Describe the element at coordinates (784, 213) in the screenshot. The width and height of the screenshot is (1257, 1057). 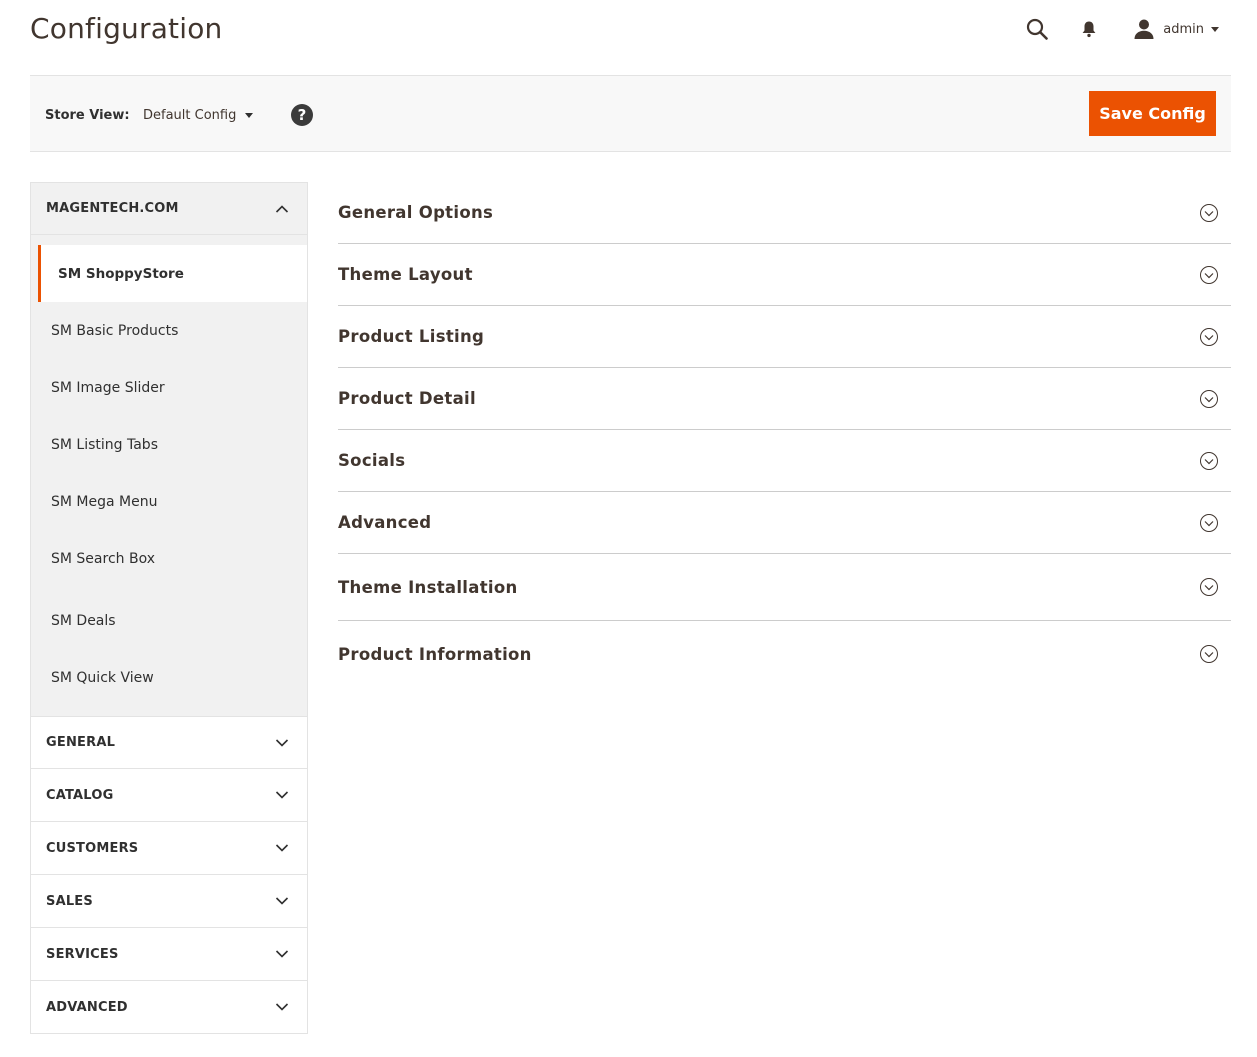
I see `section-general-options: General Options` at that location.